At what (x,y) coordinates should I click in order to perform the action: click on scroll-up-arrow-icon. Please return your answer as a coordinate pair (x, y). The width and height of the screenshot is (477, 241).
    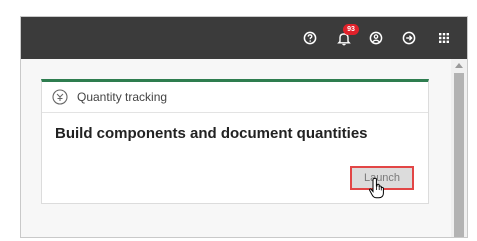
    Looking at the image, I should click on (459, 65).